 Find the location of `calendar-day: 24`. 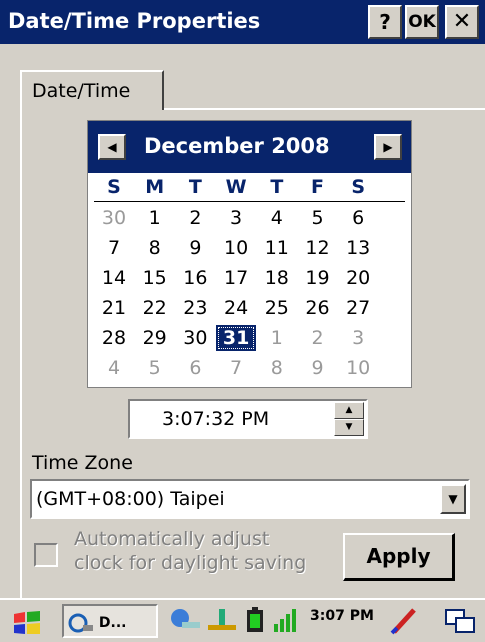

calendar-day: 24 is located at coordinates (236, 308).